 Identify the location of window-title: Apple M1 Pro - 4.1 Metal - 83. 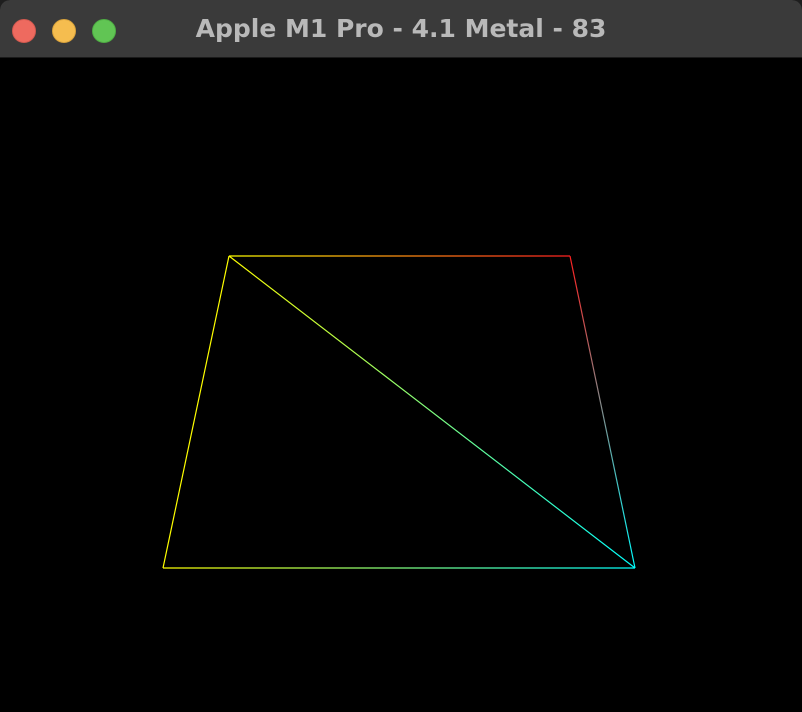
(401, 28).